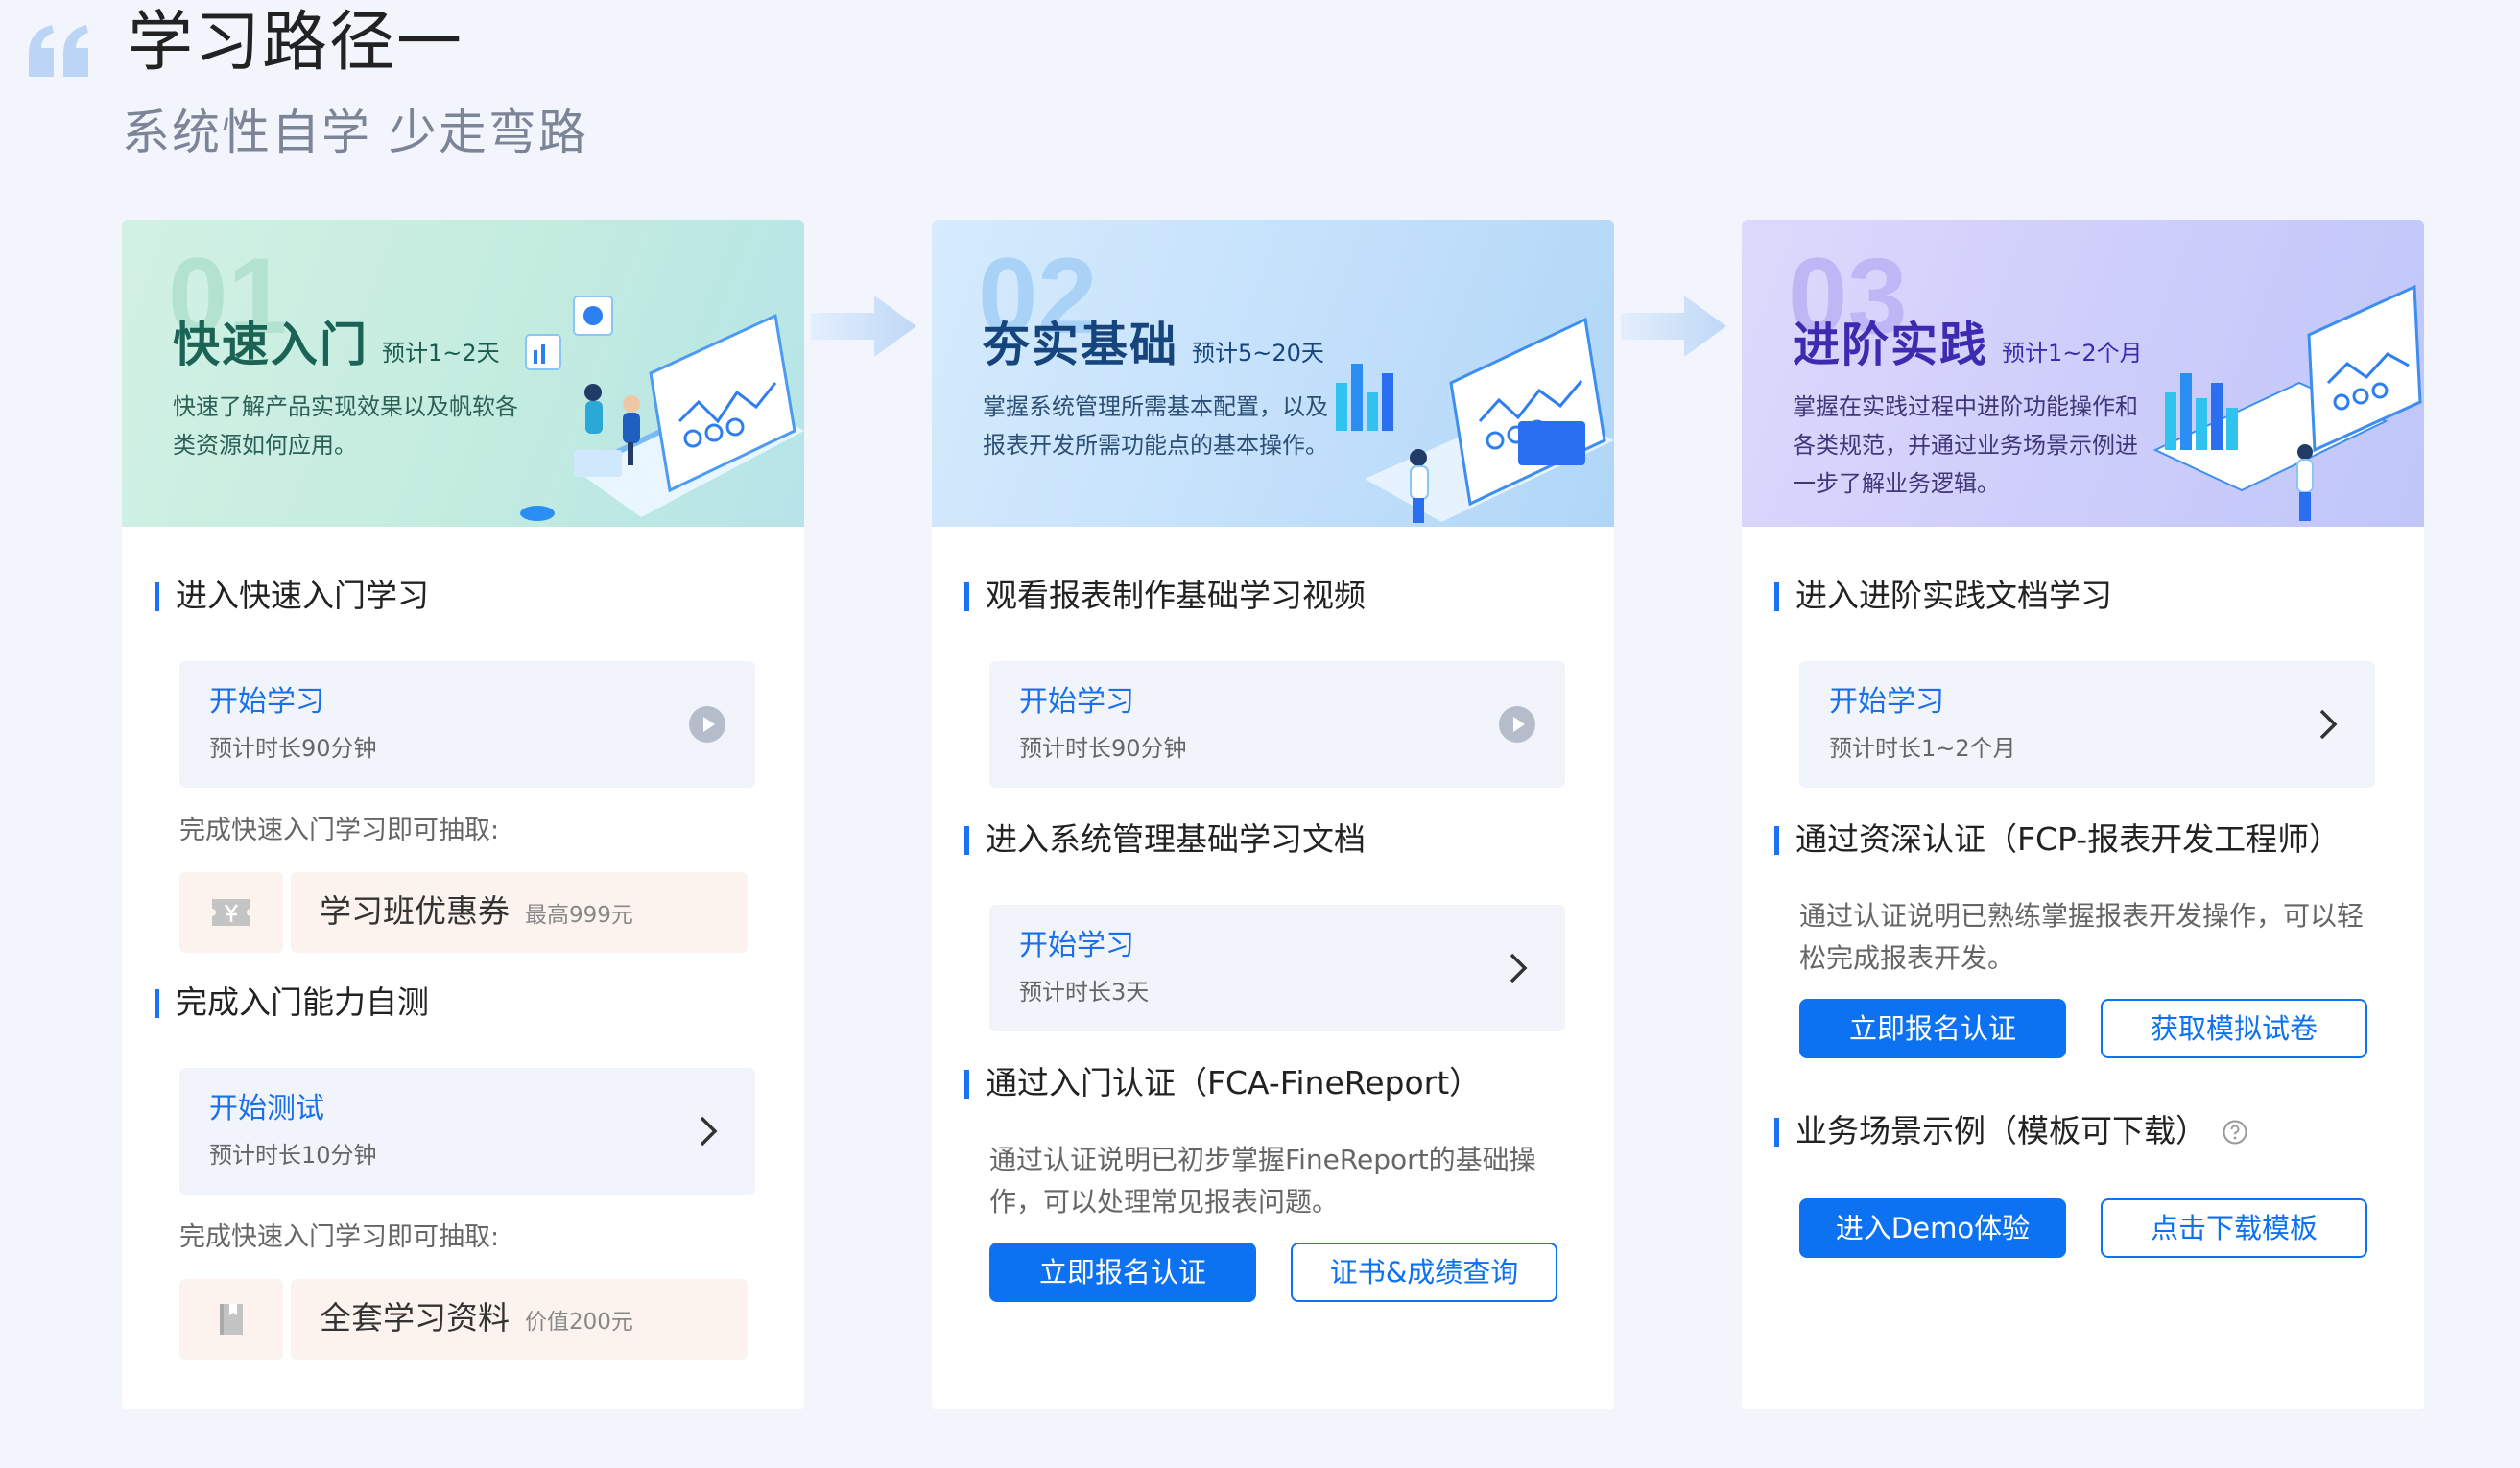 The width and height of the screenshot is (2520, 1468). I want to click on ticket-icon, so click(231, 912).